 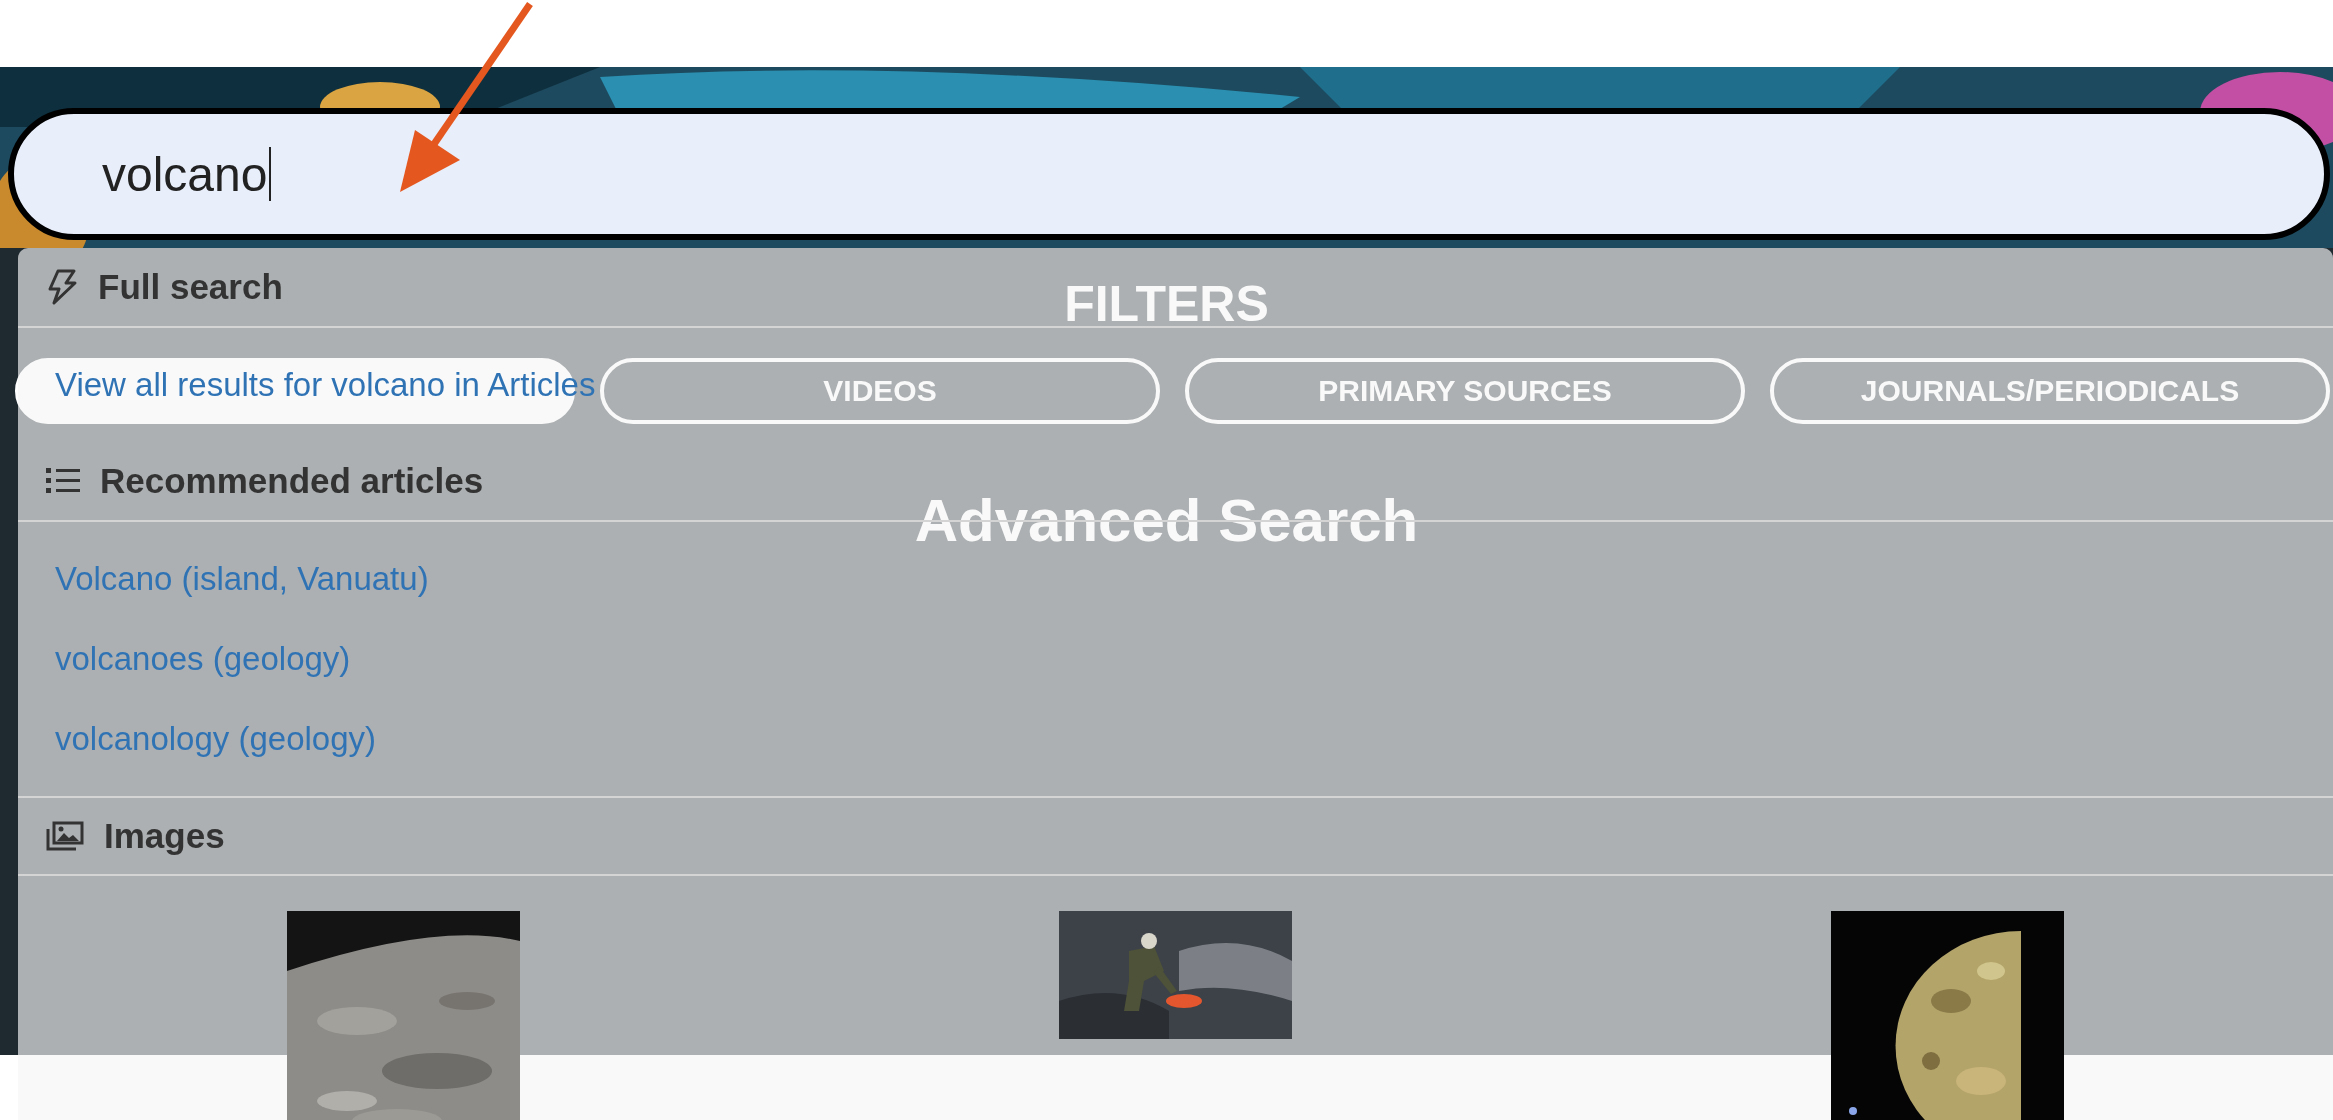 I want to click on filter-tab: JOURNALS/PERIODICALS, so click(x=2050, y=391).